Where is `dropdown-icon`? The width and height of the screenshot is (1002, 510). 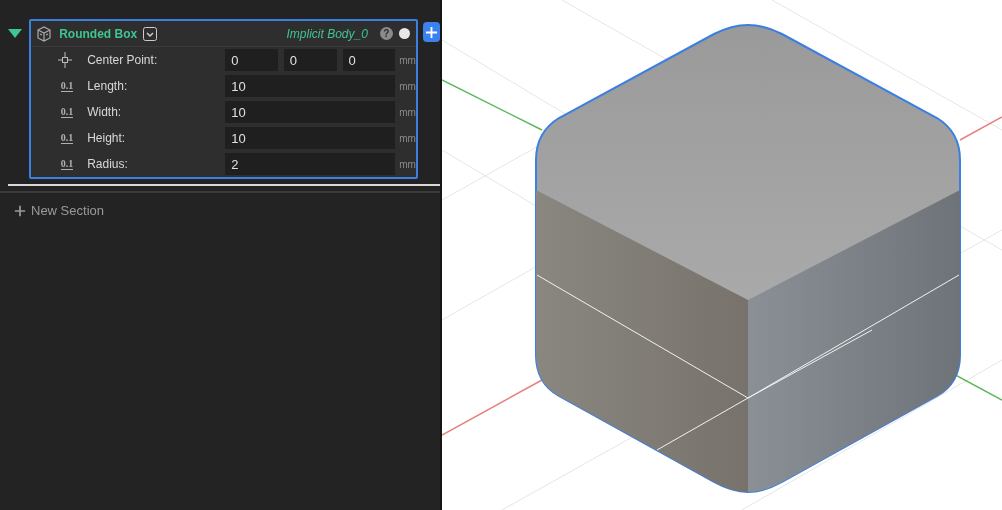
dropdown-icon is located at coordinates (150, 33).